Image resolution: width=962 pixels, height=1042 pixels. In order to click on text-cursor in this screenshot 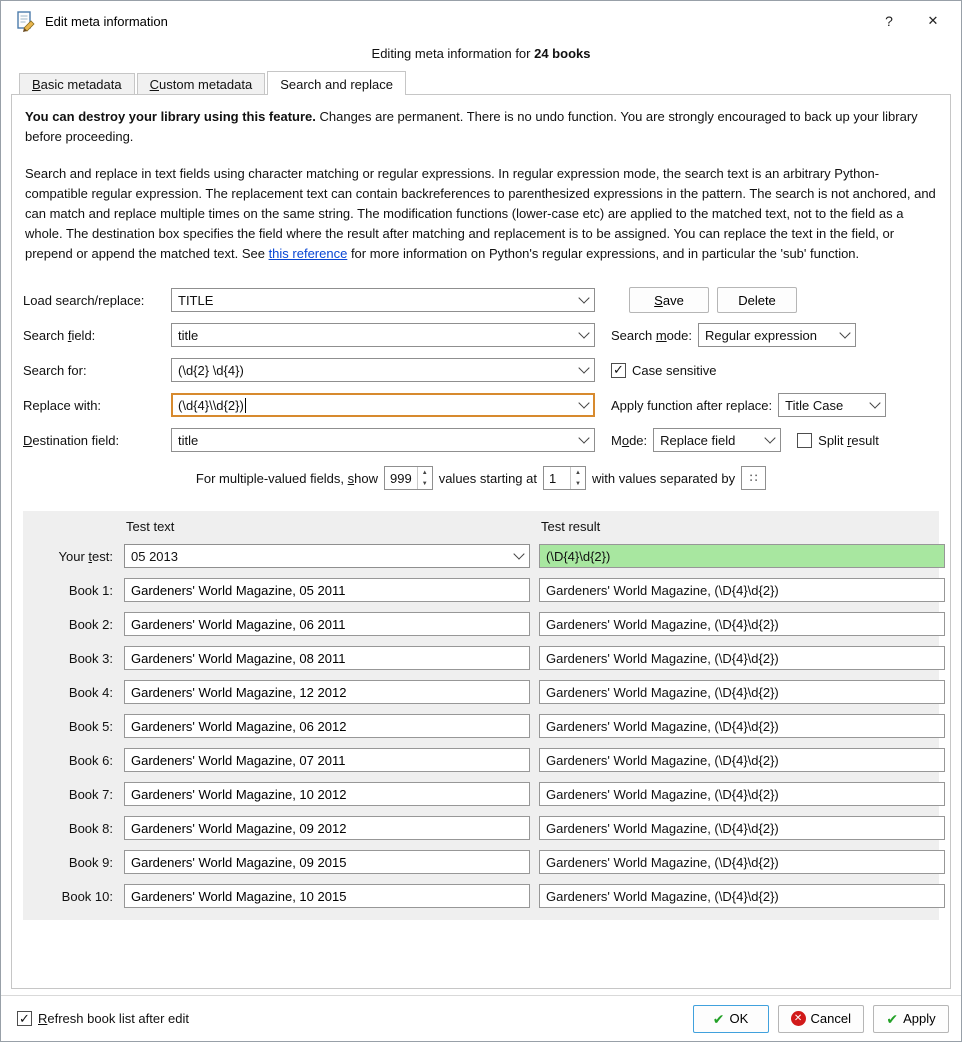, I will do `click(245, 405)`.